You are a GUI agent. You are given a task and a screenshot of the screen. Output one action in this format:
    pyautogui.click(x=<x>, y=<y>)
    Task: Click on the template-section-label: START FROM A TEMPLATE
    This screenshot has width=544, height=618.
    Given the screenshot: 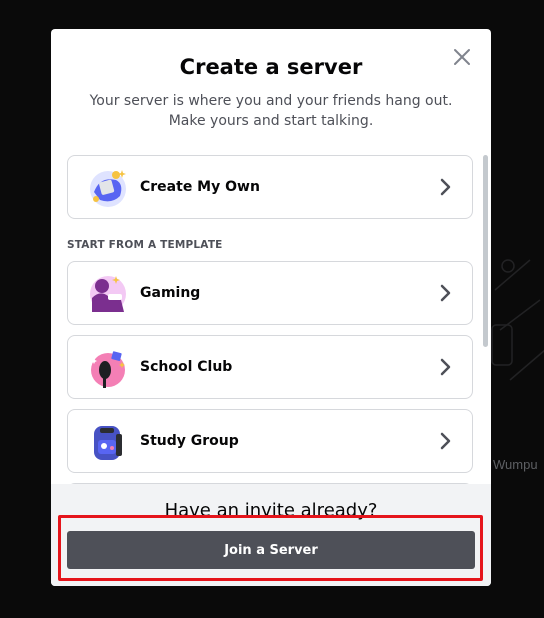 What is the action you would take?
    pyautogui.click(x=145, y=245)
    